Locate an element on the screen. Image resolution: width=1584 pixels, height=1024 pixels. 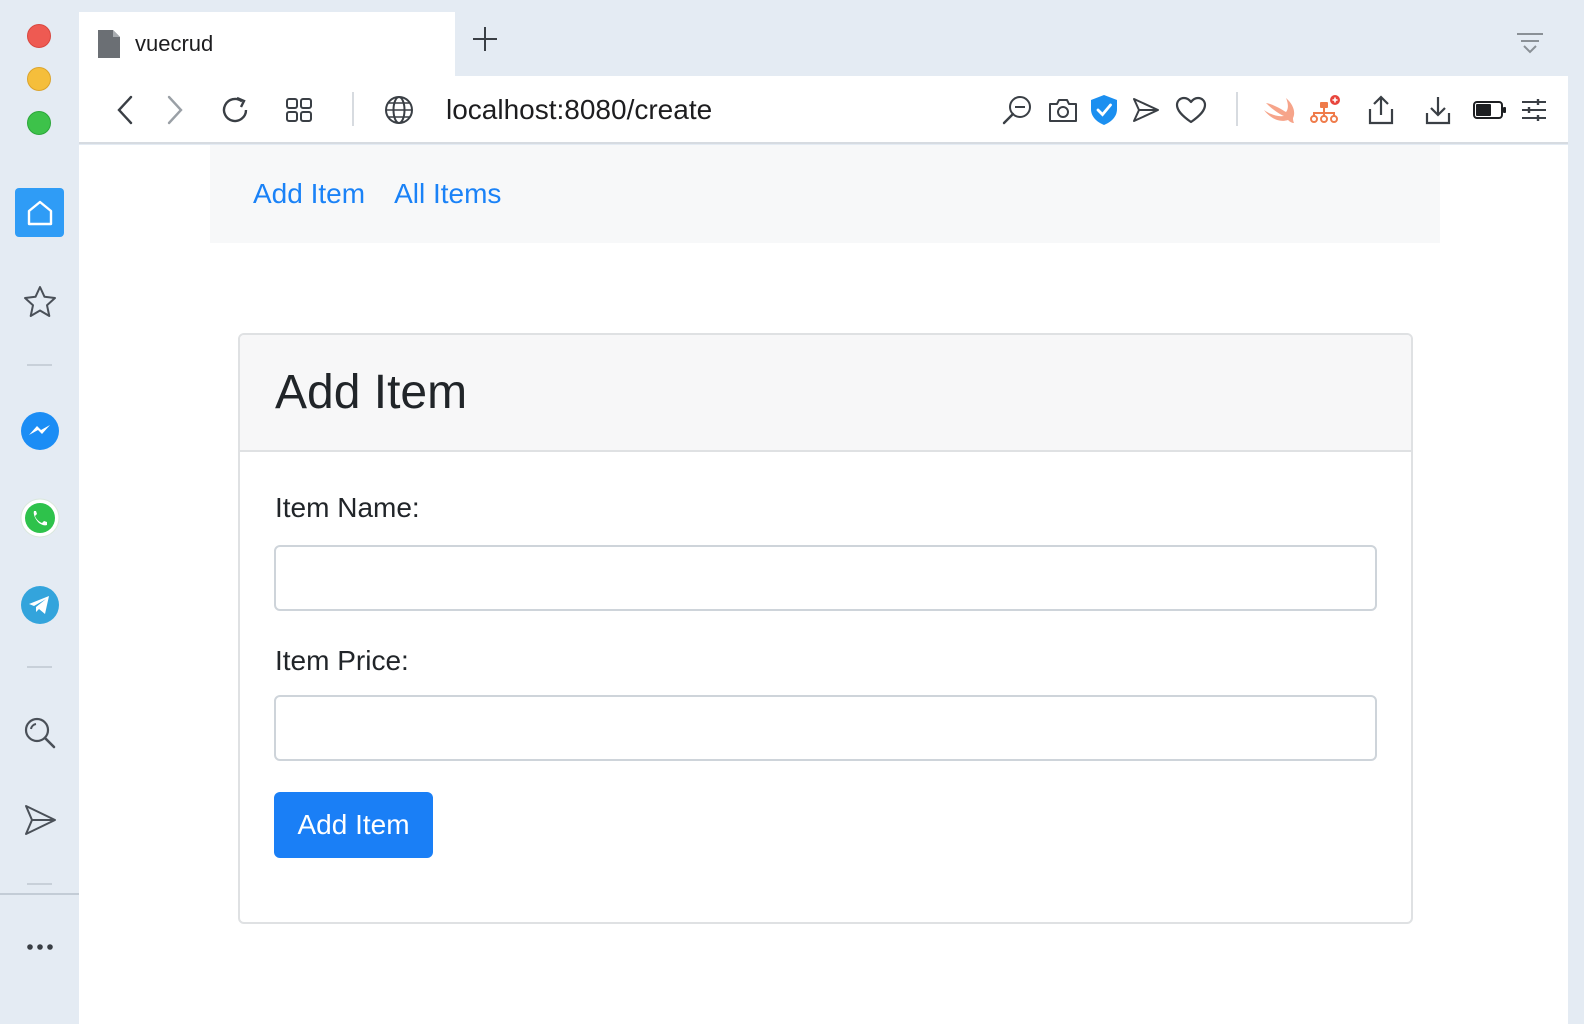
share-button is located at coordinates (1381, 110).